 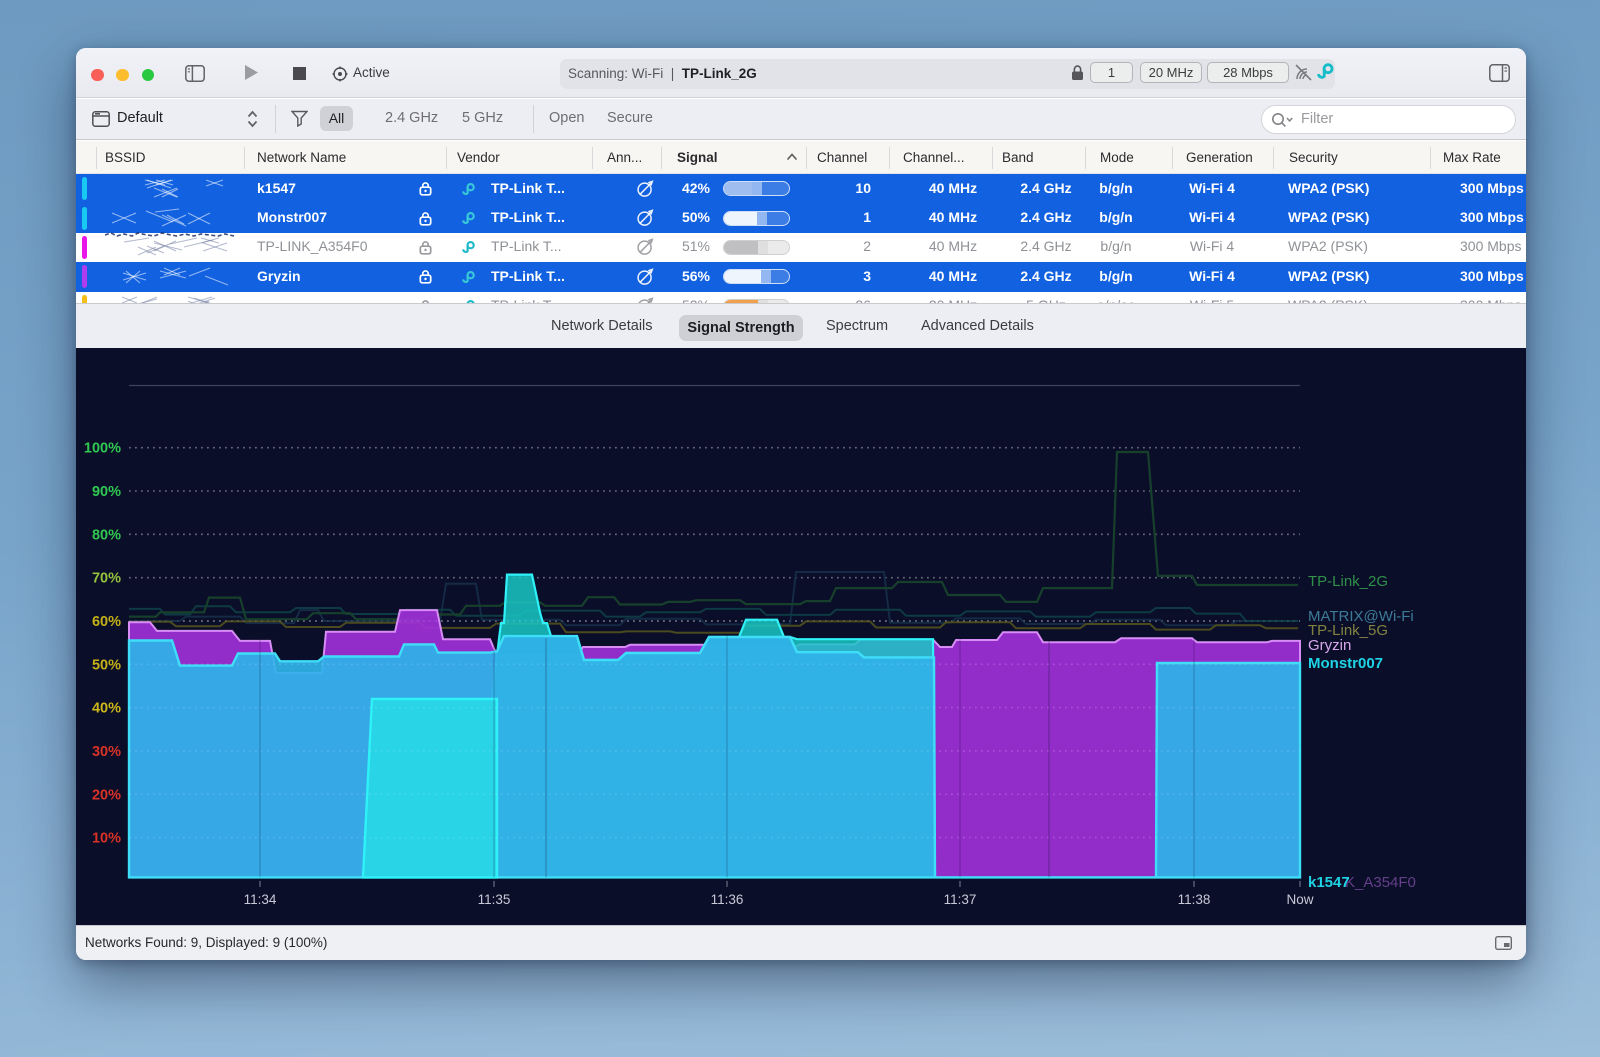 What do you see at coordinates (106, 709) in the screenshot?
I see `svg-text: 40%` at bounding box center [106, 709].